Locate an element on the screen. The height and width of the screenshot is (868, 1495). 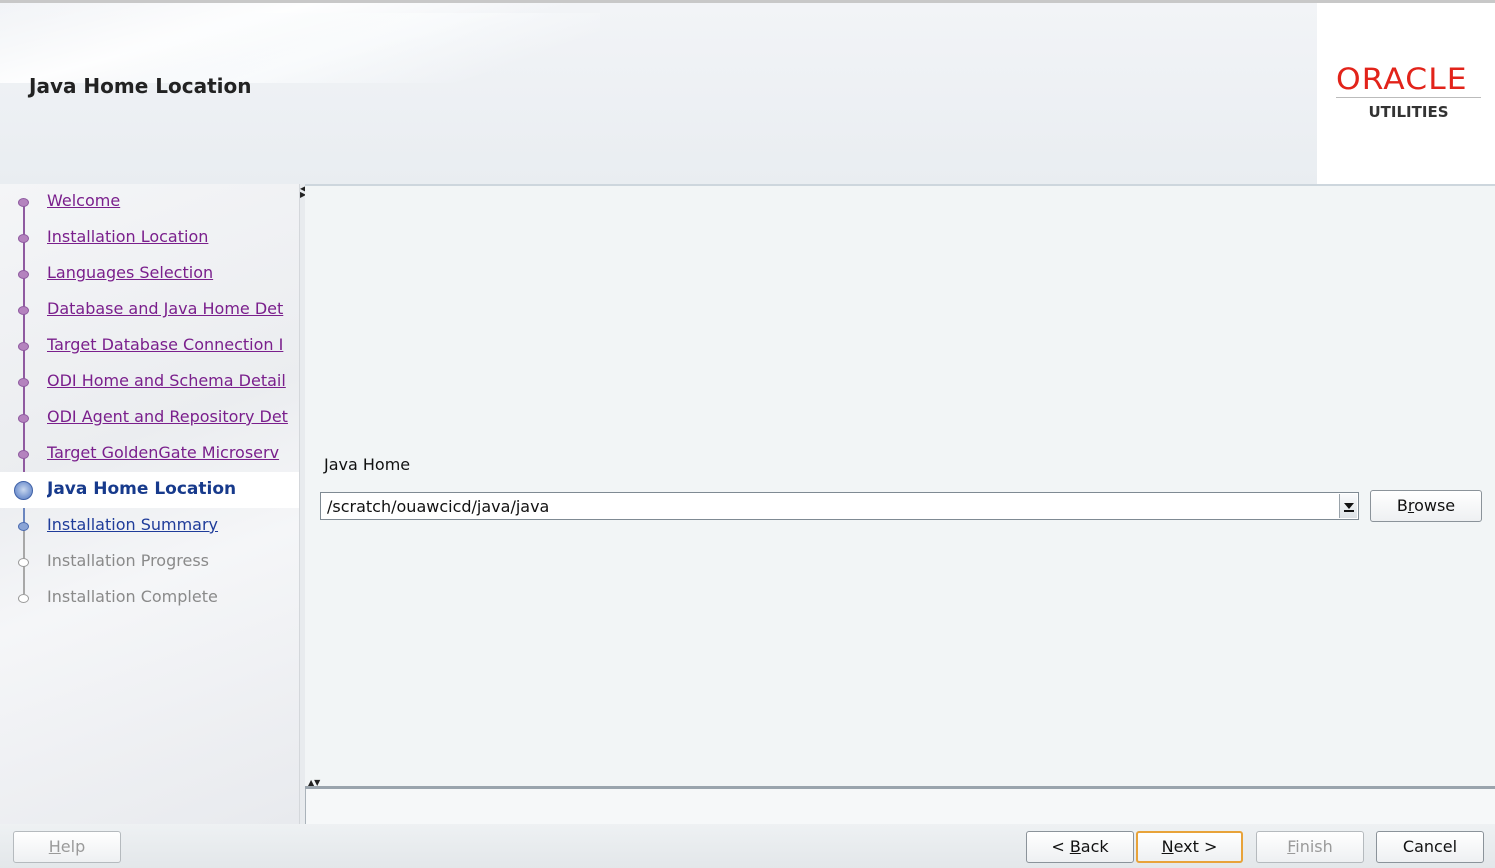
sidebar-item-target-goldengate: Target GoldenGate Microserv is located at coordinates (151, 454).